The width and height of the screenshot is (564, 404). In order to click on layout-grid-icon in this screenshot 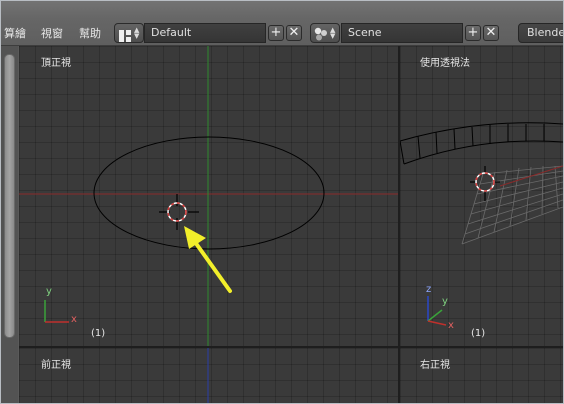, I will do `click(125, 34)`.